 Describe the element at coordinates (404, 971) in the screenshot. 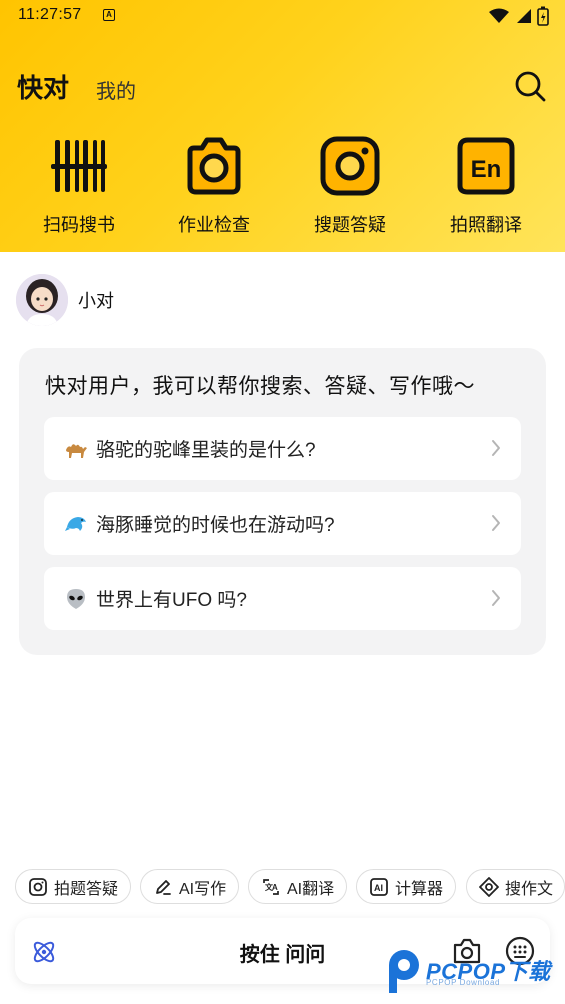

I see `pcpop-logo-icon` at that location.